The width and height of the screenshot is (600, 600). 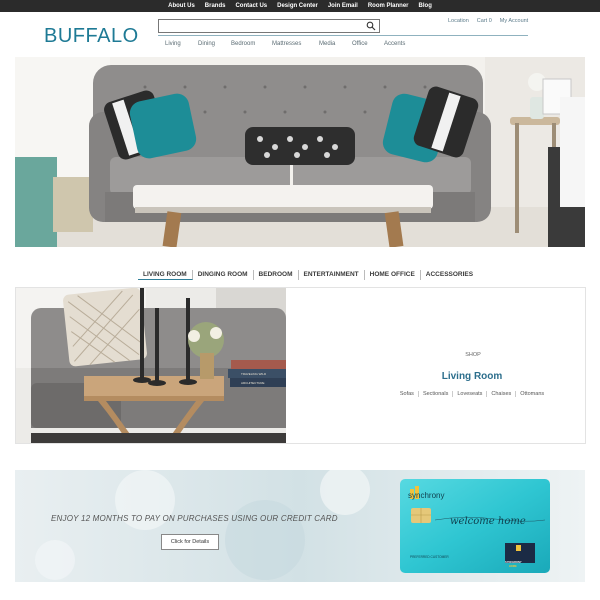 What do you see at coordinates (269, 26) in the screenshot?
I see `search-input` at bounding box center [269, 26].